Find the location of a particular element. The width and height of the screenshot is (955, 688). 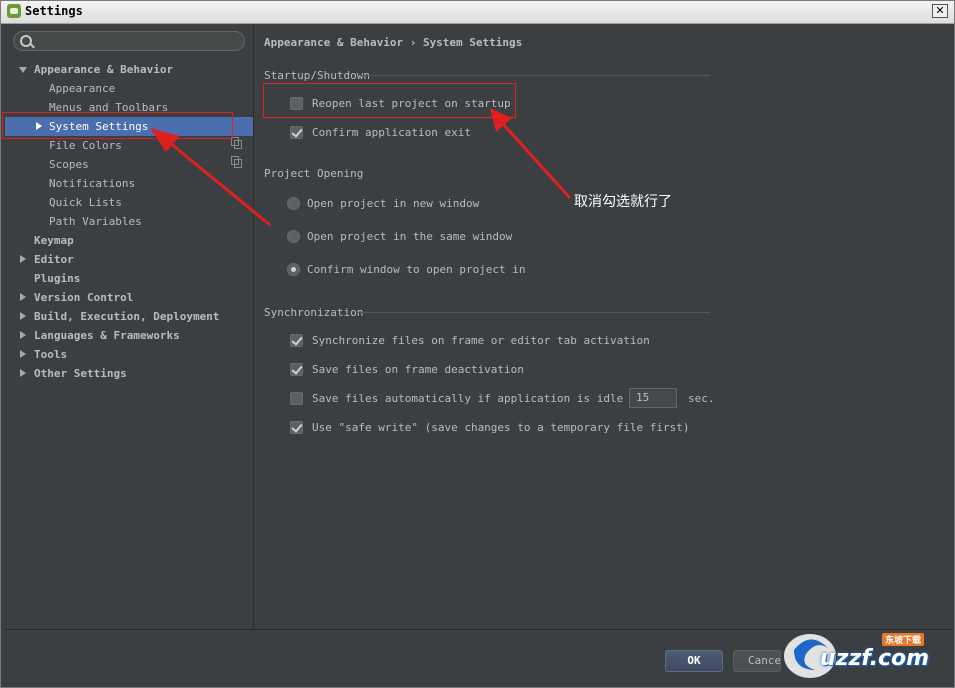

annotation-arrows is located at coordinates (361, 167).